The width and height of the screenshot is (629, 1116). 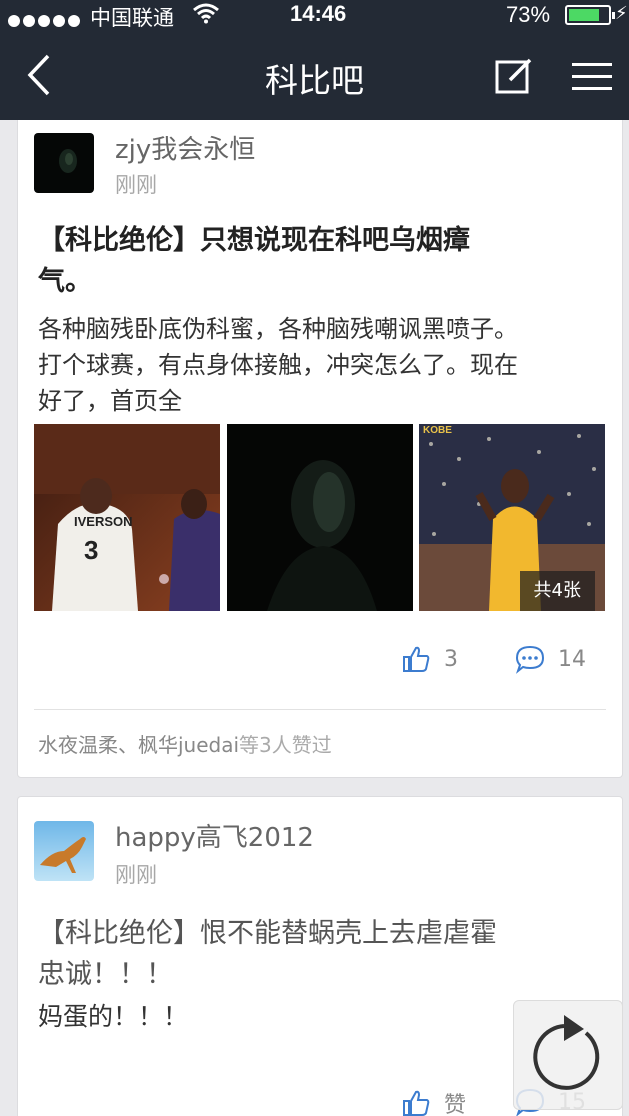 I want to click on refresh-icon, so click(x=566, y=1052).